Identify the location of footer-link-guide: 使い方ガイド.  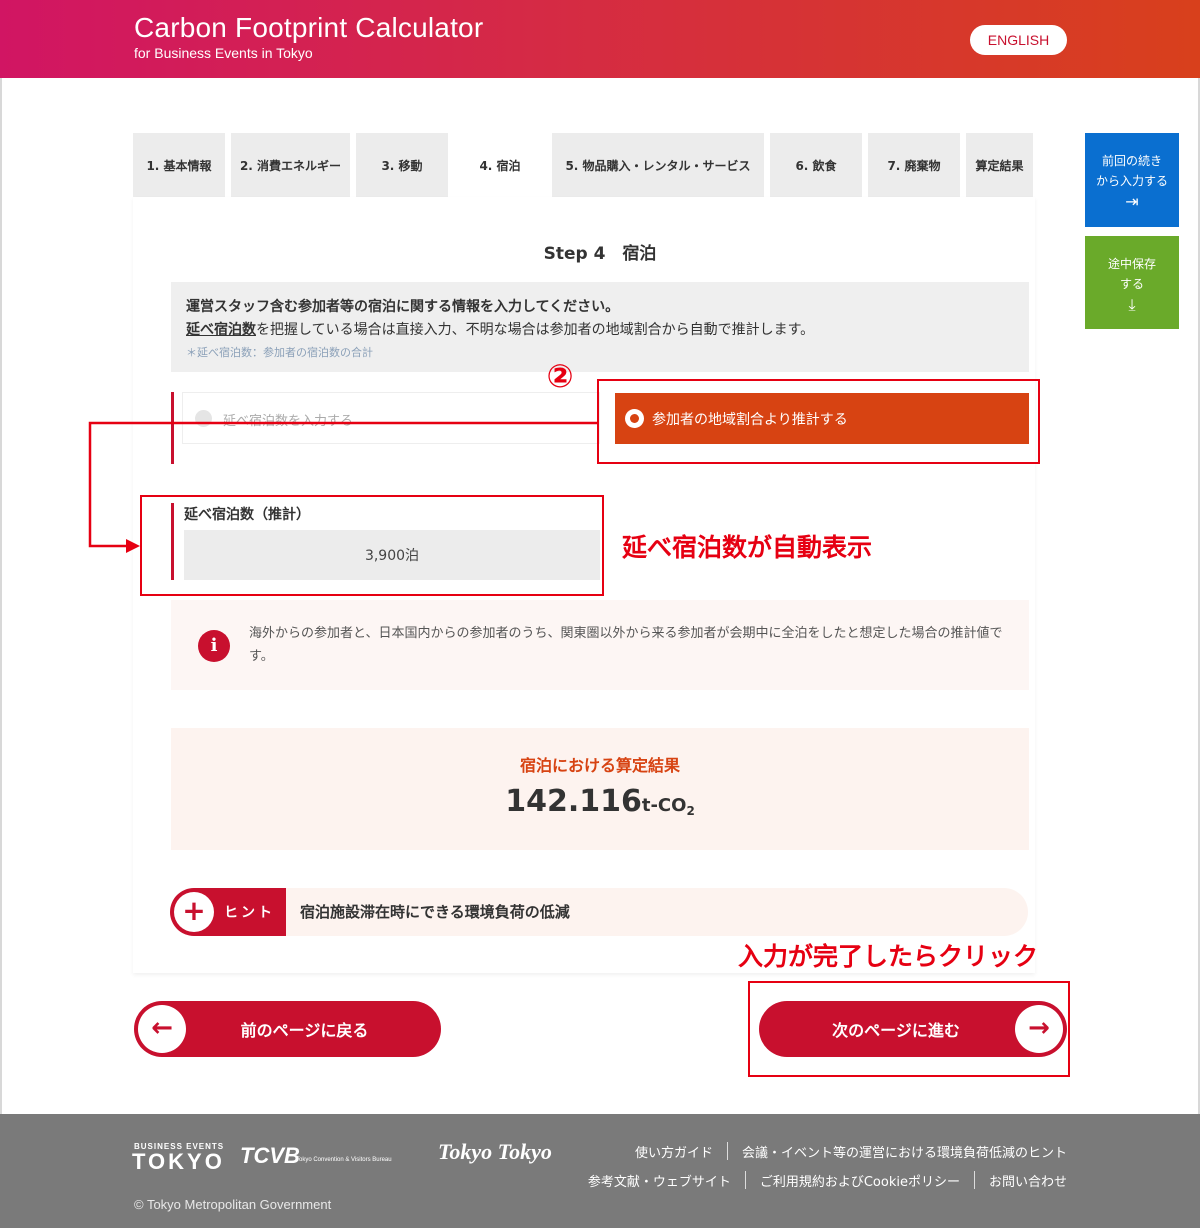
(674, 1151).